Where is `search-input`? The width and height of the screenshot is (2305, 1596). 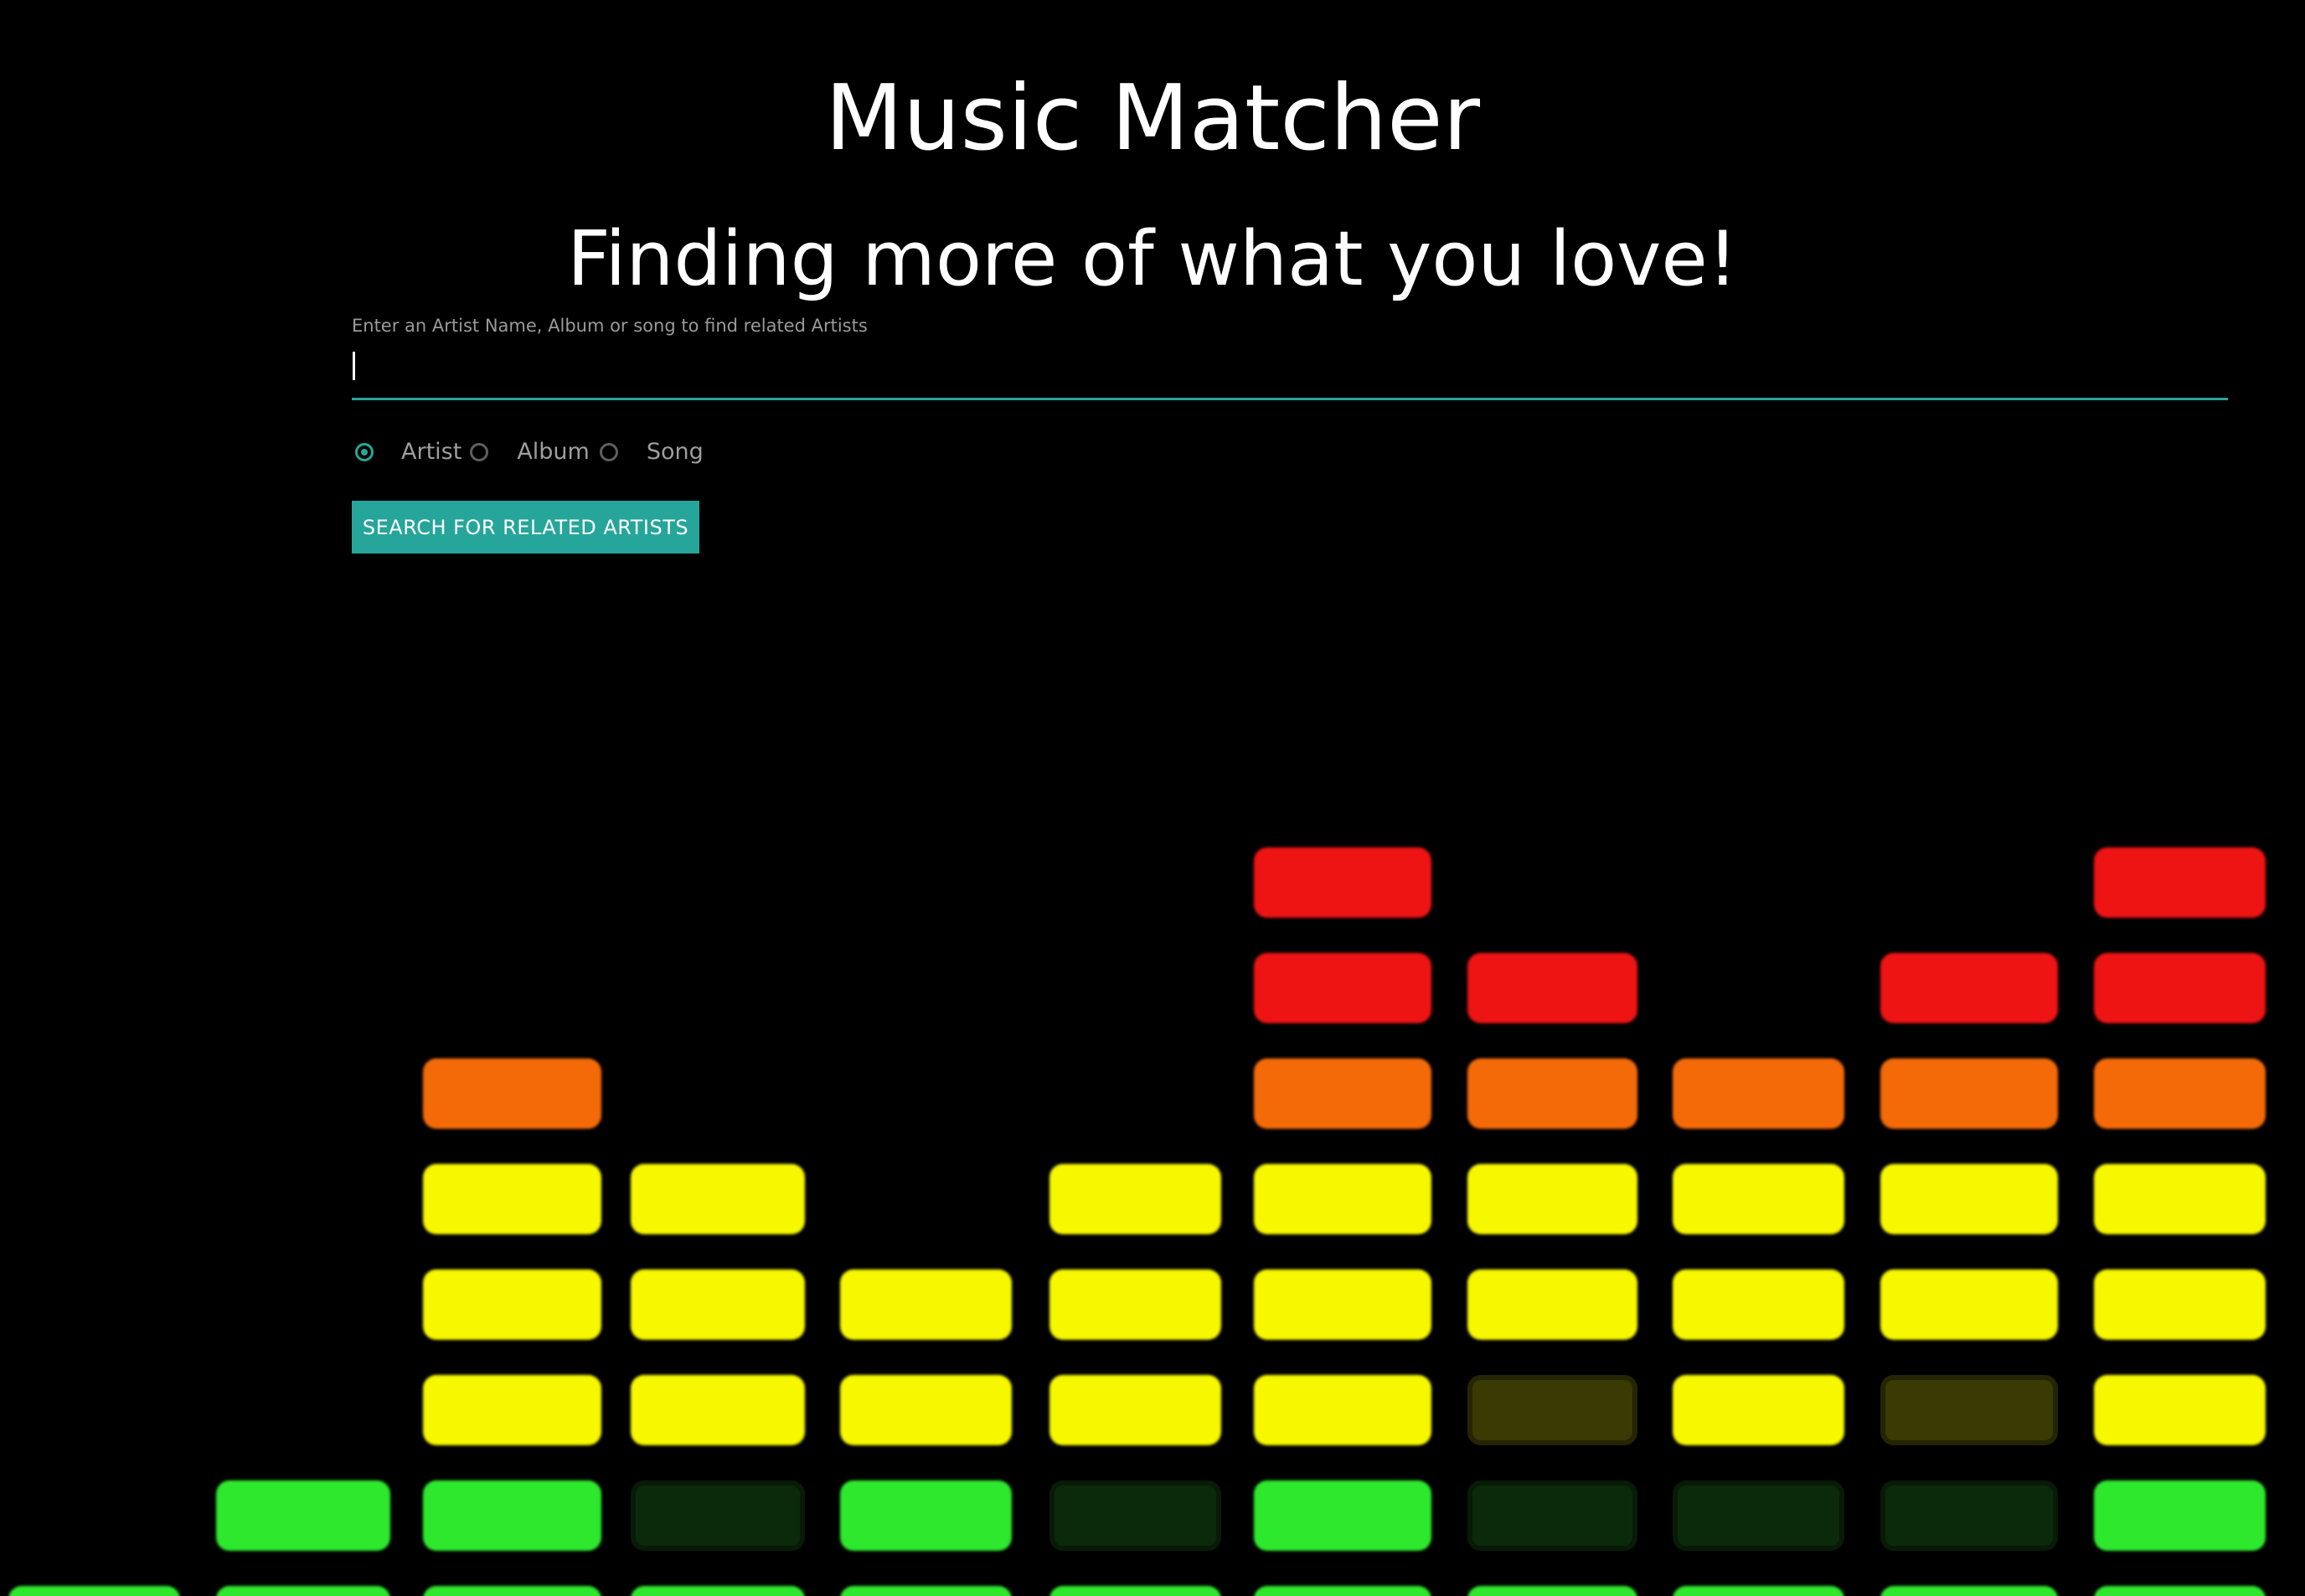
search-input is located at coordinates (1290, 374).